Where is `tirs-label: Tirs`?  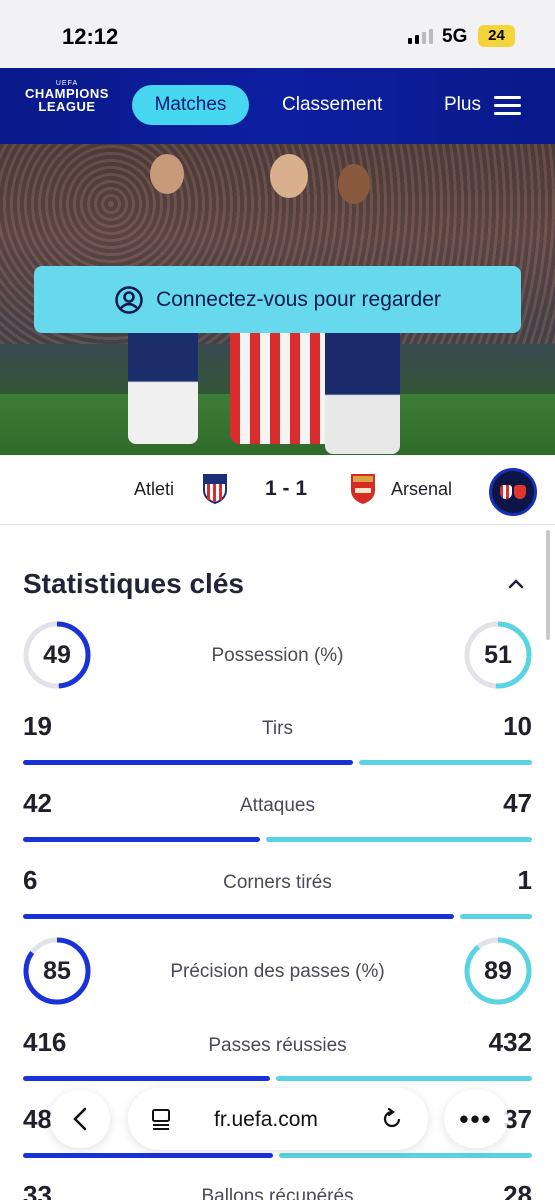 tirs-label: Tirs is located at coordinates (277, 728).